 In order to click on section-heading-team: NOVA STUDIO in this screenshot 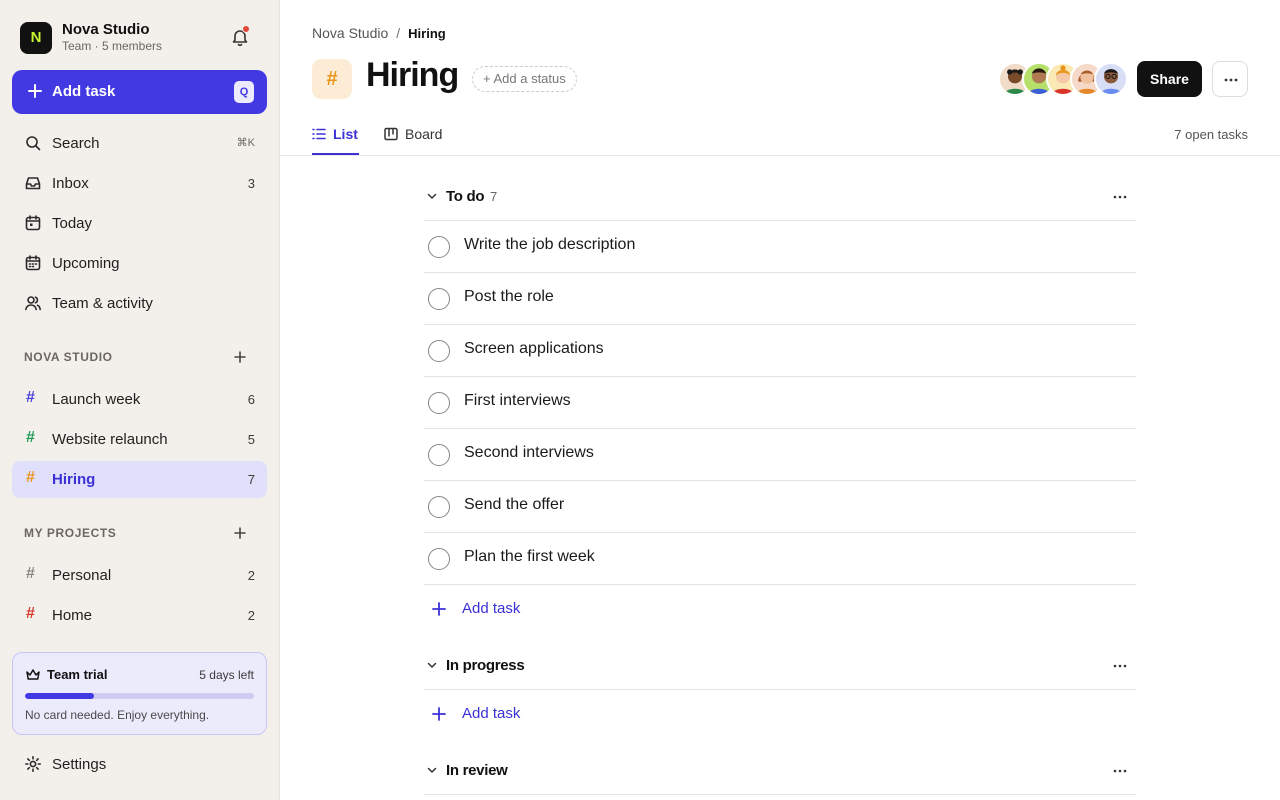, I will do `click(68, 357)`.